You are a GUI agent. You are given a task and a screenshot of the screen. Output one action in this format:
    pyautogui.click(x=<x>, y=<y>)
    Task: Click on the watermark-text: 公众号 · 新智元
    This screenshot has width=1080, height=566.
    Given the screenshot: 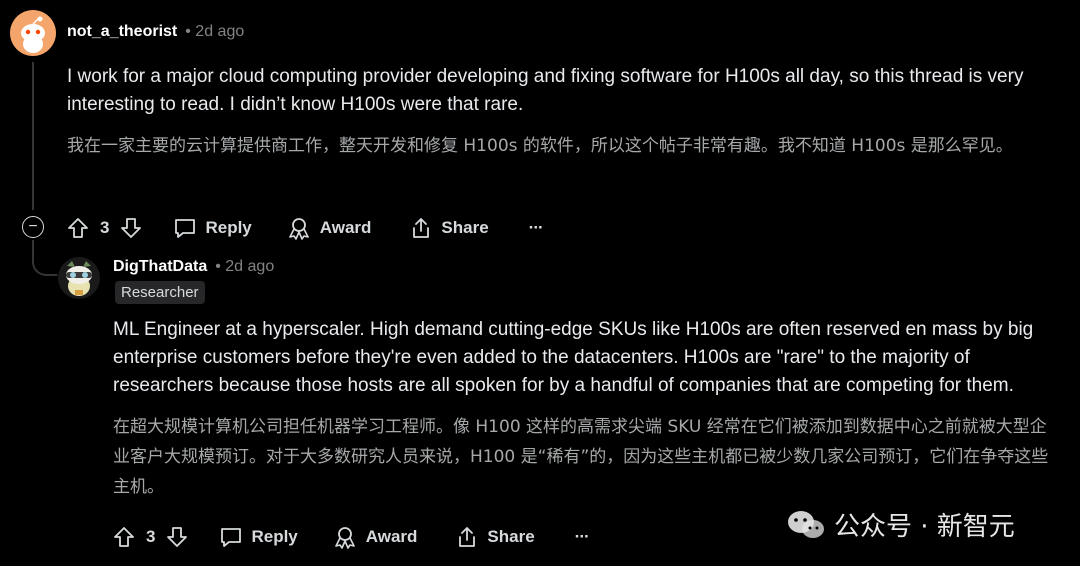 What is the action you would take?
    pyautogui.click(x=924, y=527)
    